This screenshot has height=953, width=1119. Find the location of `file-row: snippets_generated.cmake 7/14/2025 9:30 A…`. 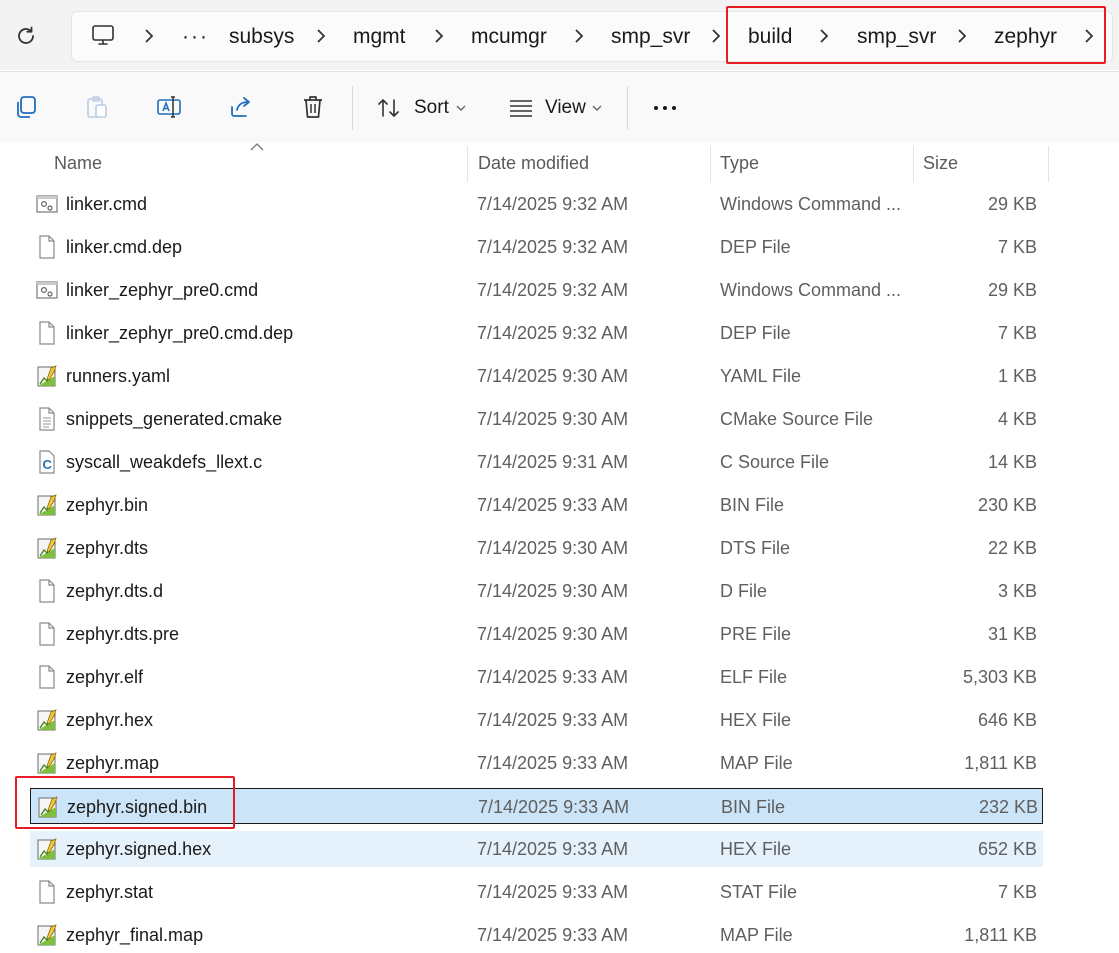

file-row: snippets_generated.cmake 7/14/2025 9:30 A… is located at coordinates (536, 419).